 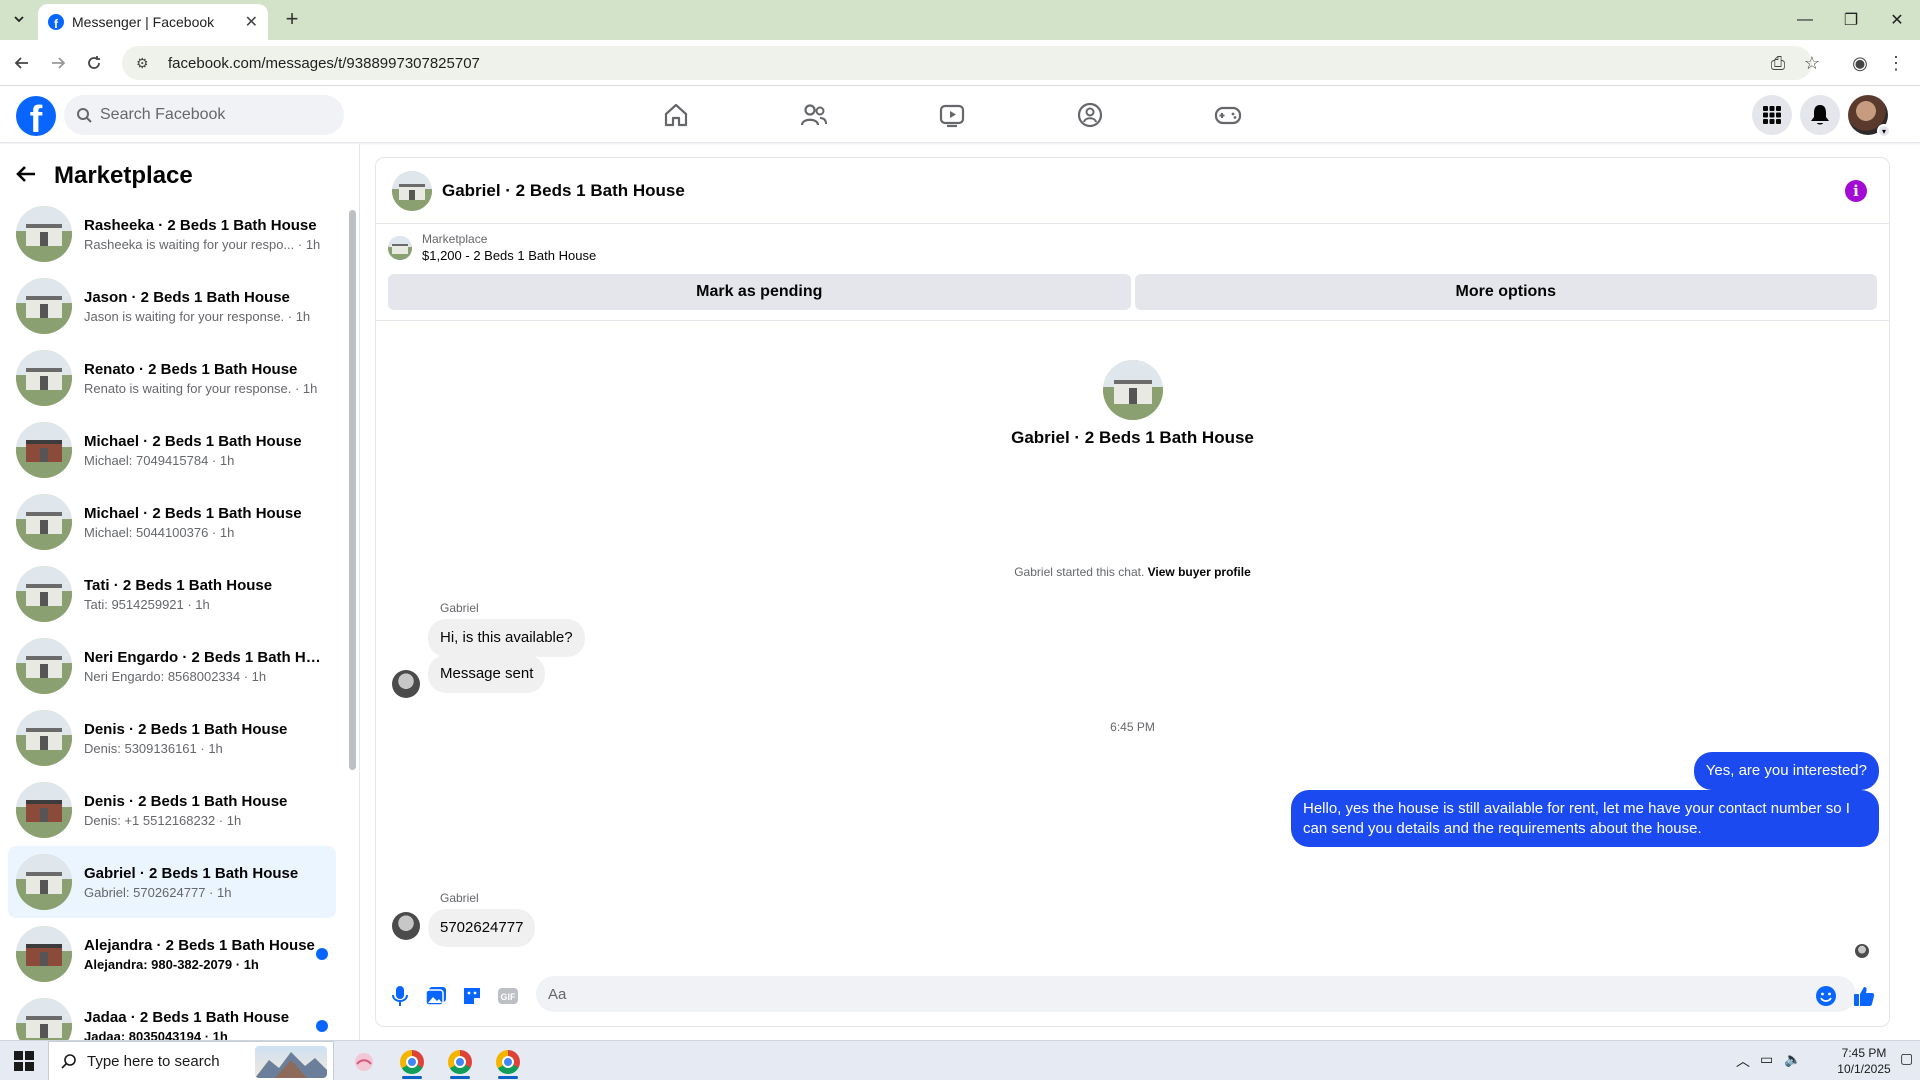 I want to click on nav-video-button, so click(x=952, y=115).